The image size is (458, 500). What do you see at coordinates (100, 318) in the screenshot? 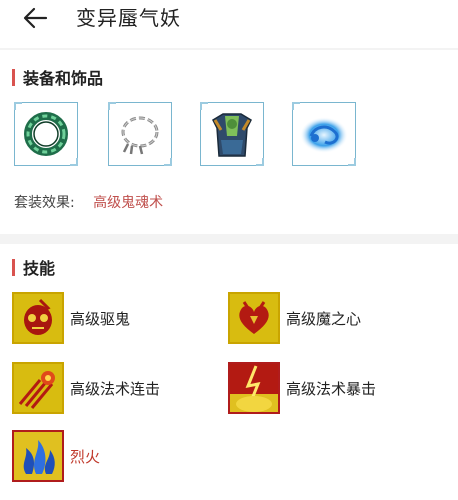
I see `skill-label: 高级驱鬼` at bounding box center [100, 318].